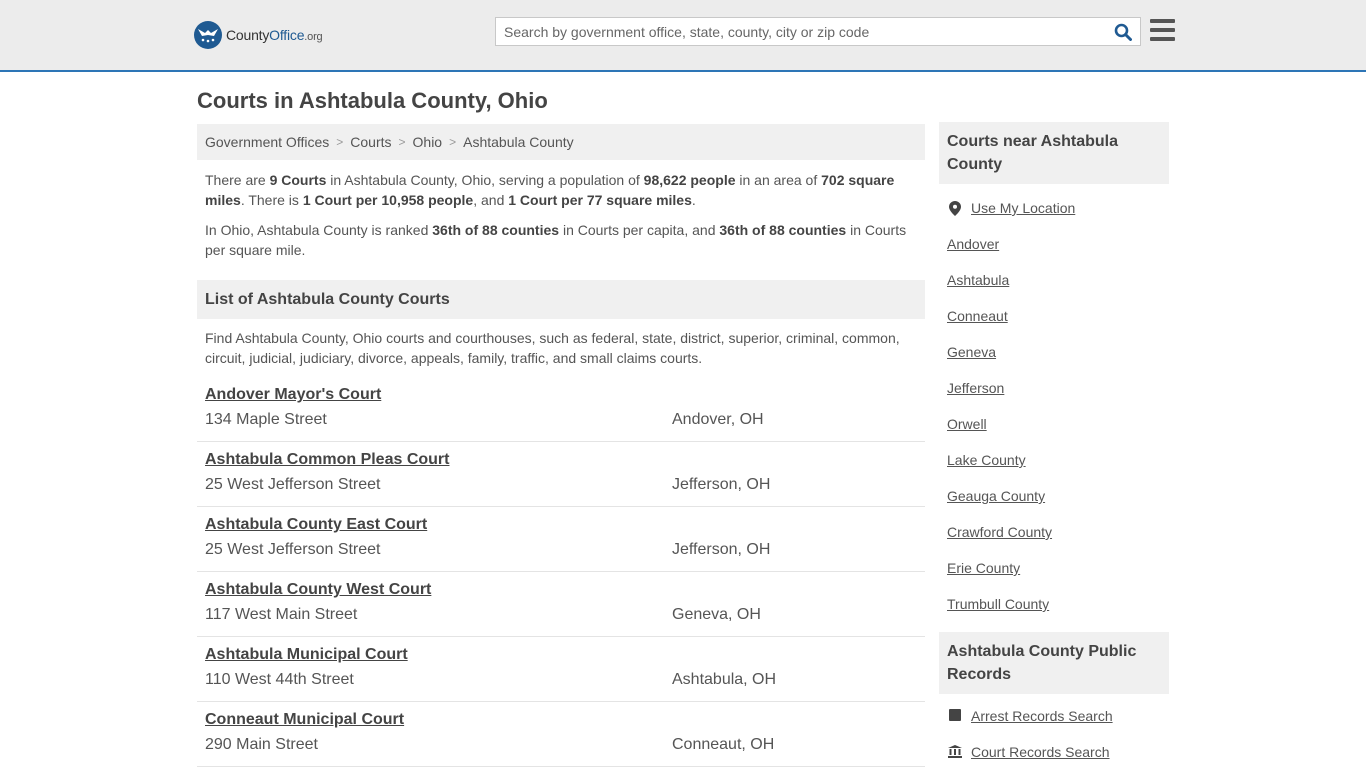  What do you see at coordinates (1058, 396) in the screenshot?
I see `sidebar-item-jefferson: Jefferson` at bounding box center [1058, 396].